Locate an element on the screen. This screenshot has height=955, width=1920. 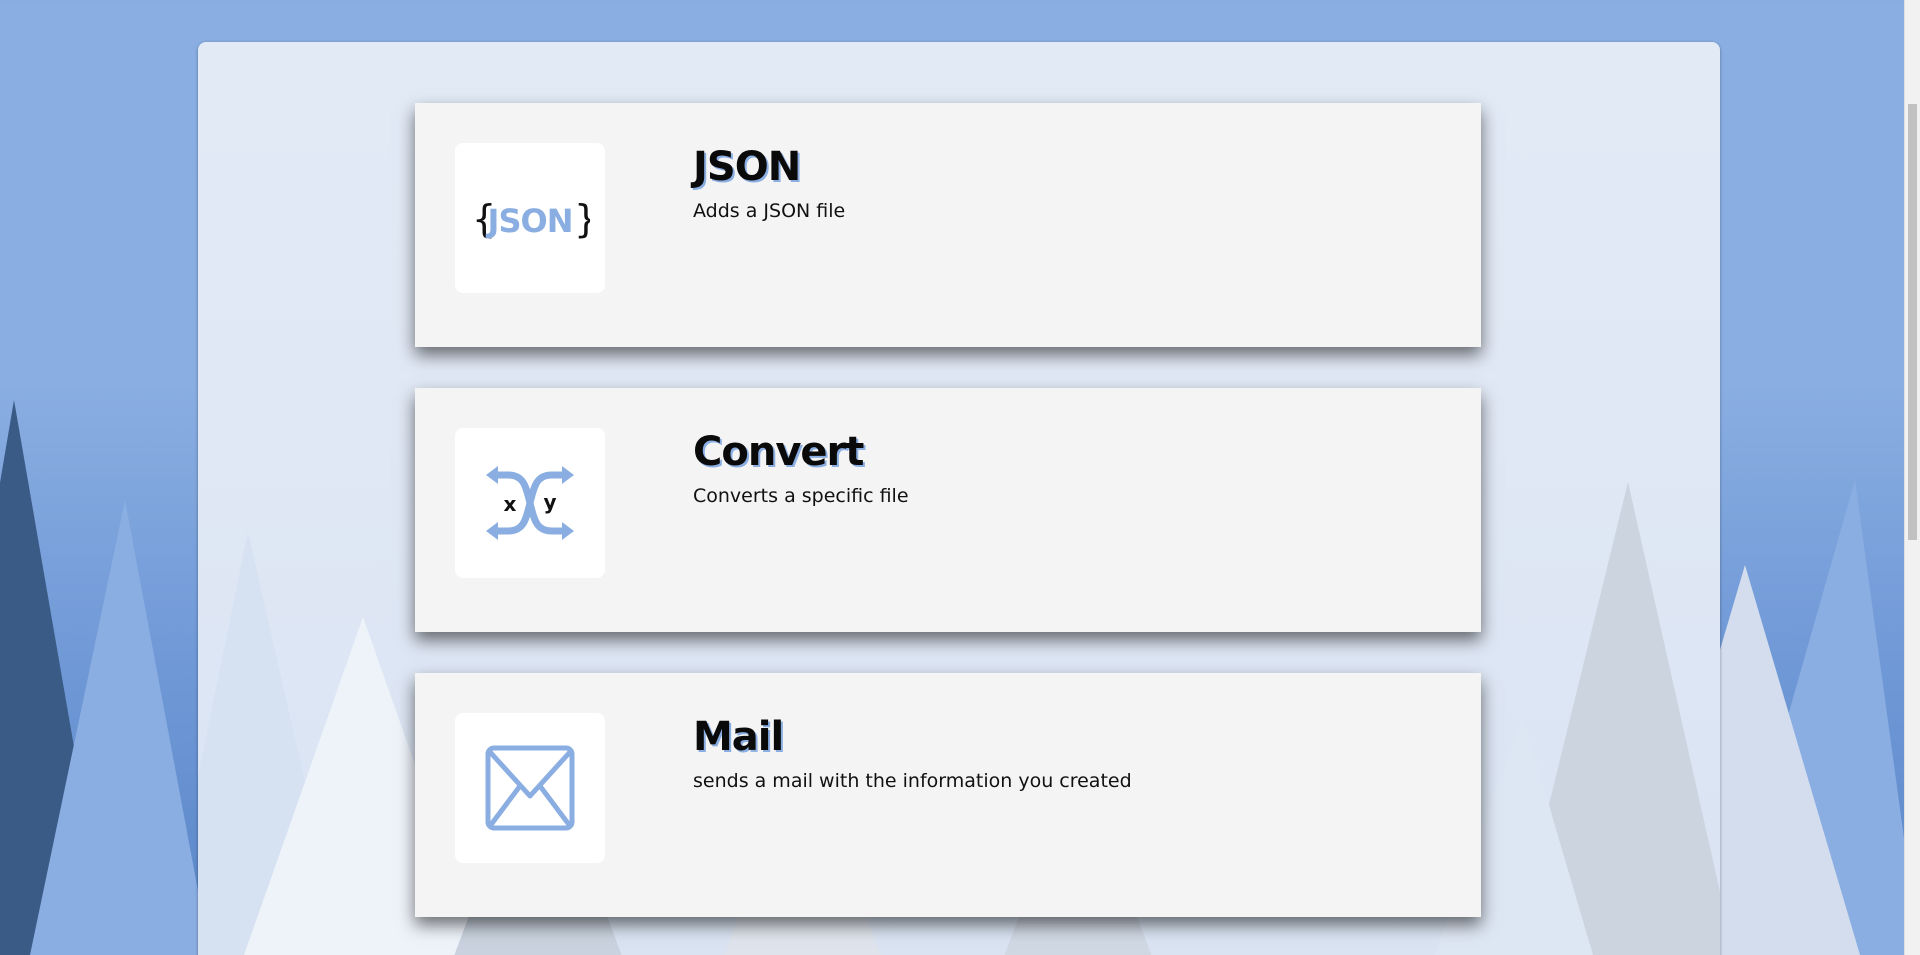
json-braces-icon: { JSON } is located at coordinates (531, 219).